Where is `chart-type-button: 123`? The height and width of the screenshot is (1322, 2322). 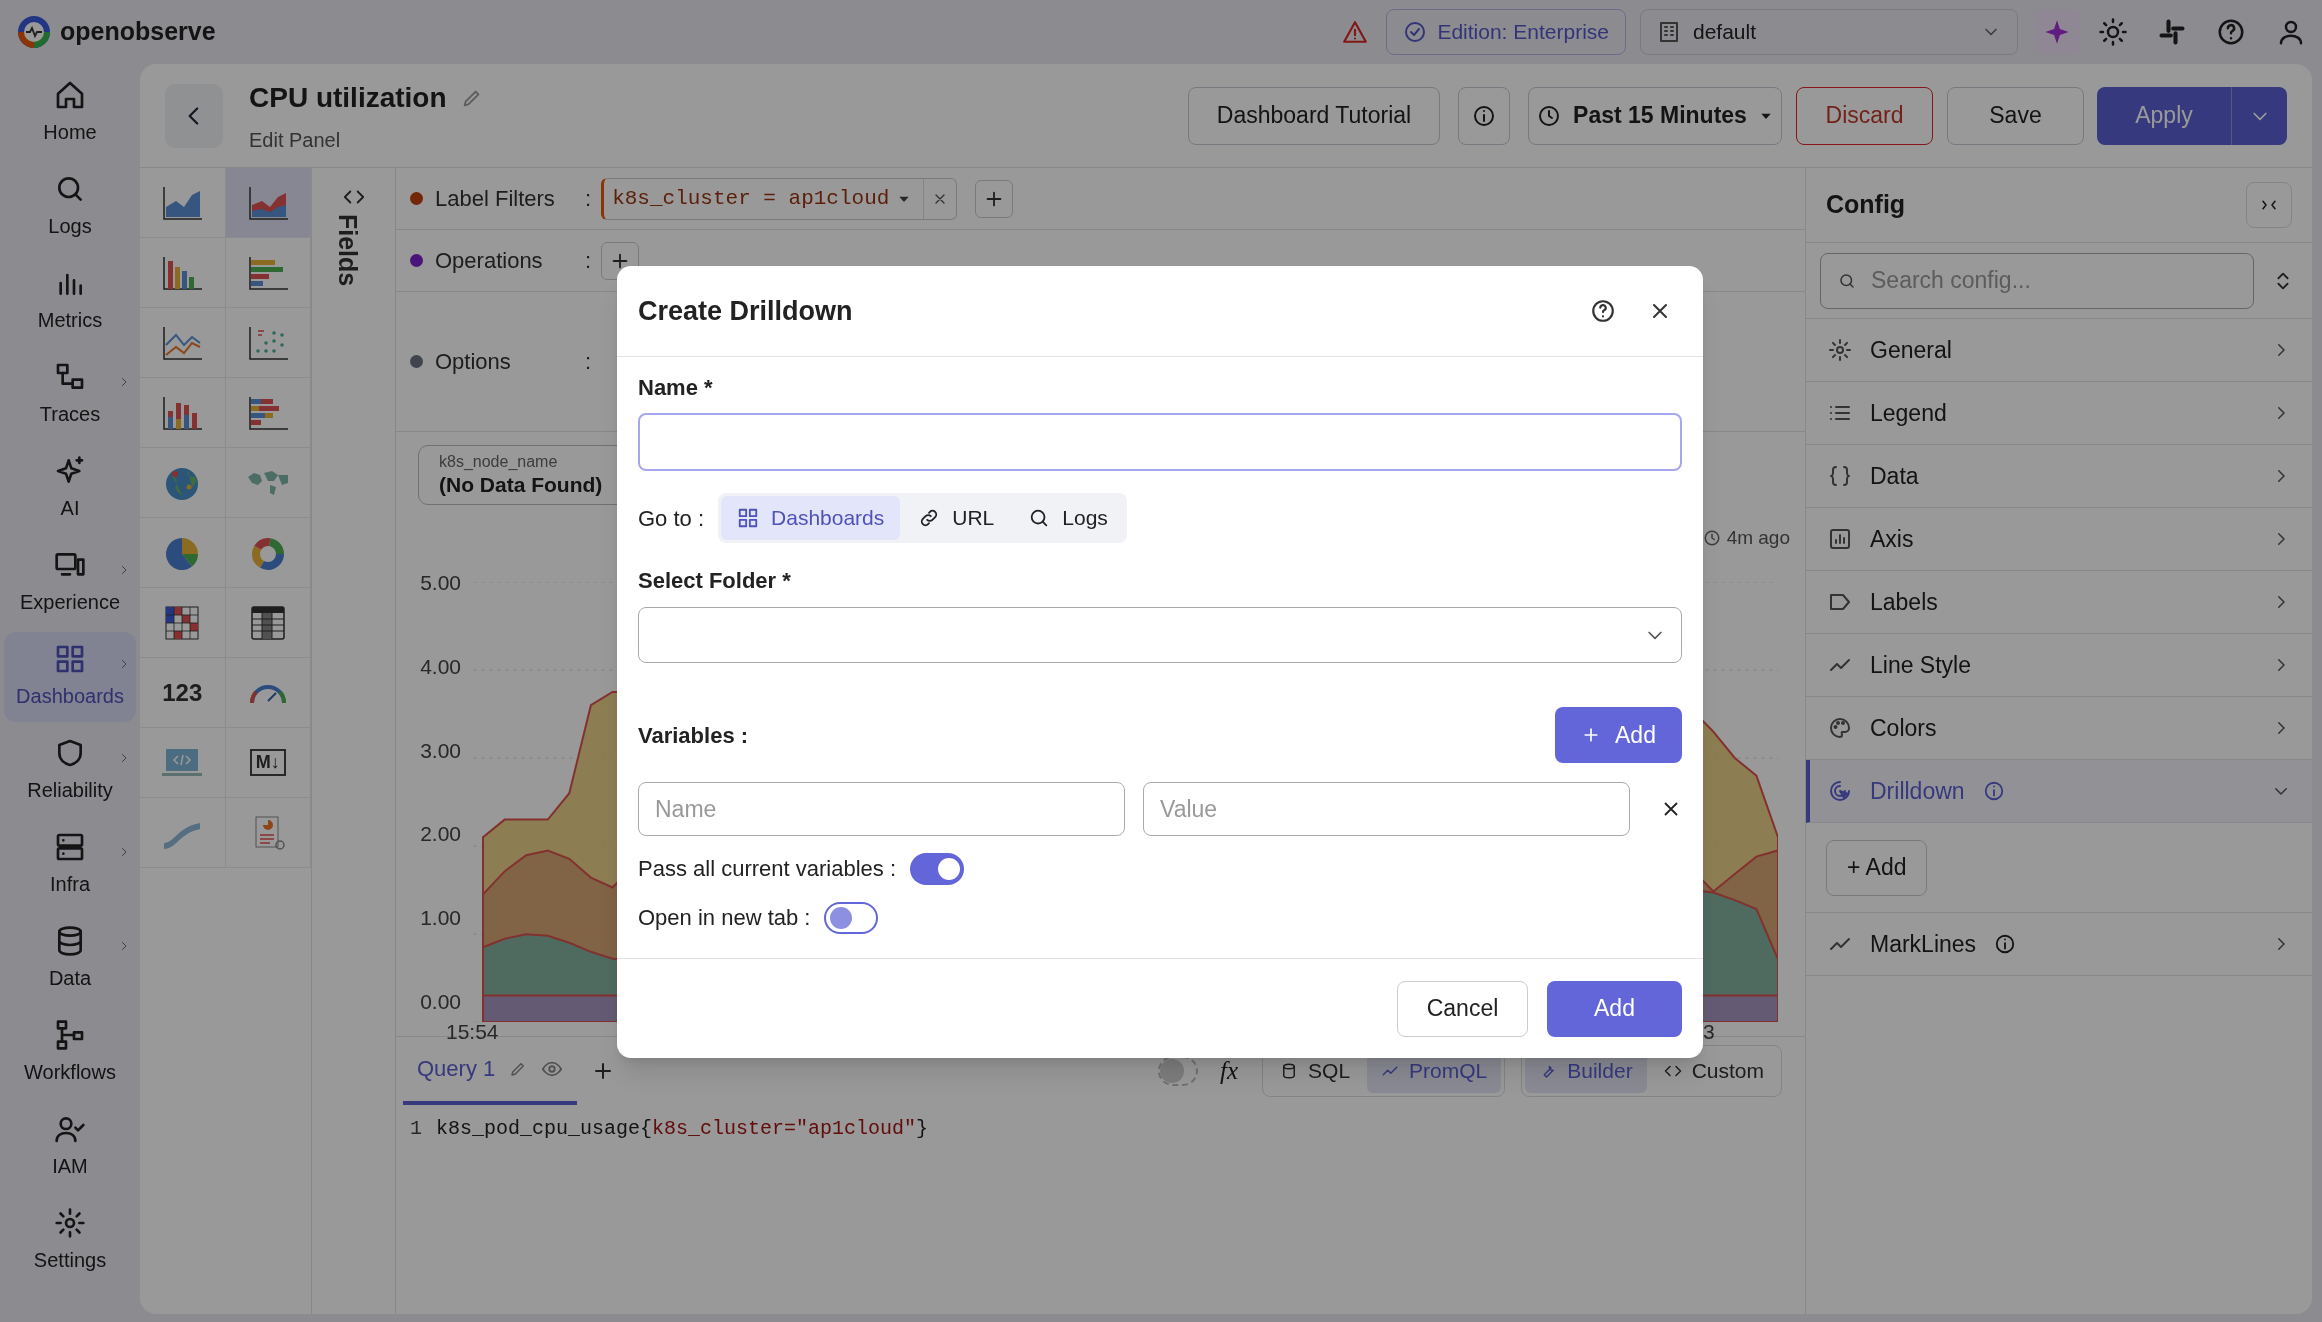
chart-type-button: 123 is located at coordinates (183, 693).